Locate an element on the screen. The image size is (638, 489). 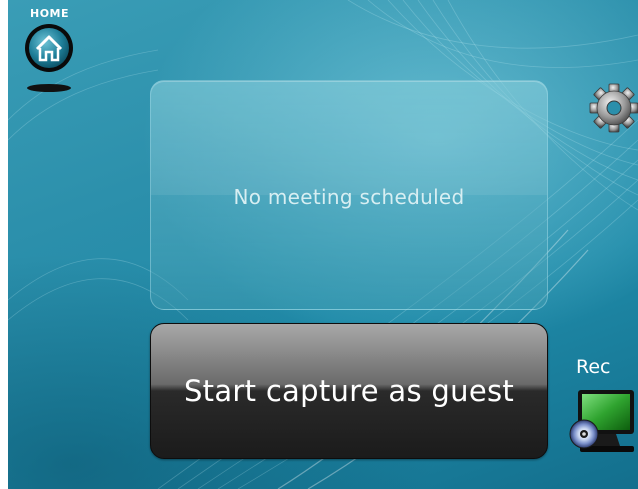
monitor-disc-icon is located at coordinates (601, 421).